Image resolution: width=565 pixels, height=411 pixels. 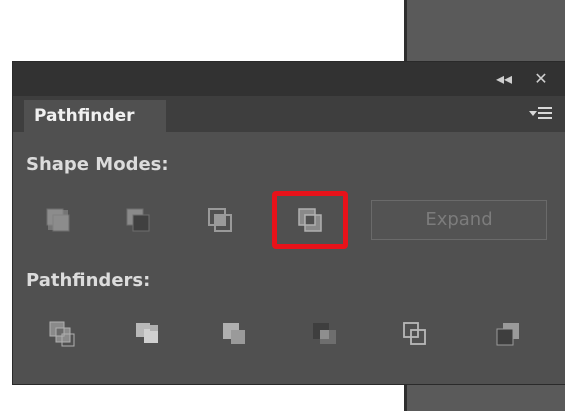 What do you see at coordinates (541, 114) in the screenshot?
I see `panel-menu-icon` at bounding box center [541, 114].